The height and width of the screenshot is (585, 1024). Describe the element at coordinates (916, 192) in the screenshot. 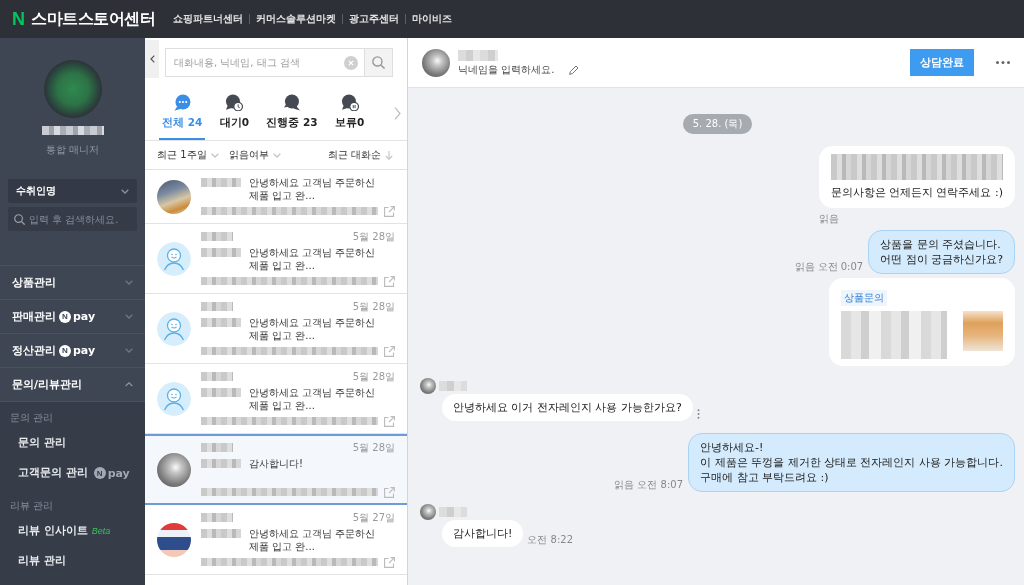

I see `message-text: 문의사항은 언제든지 연락주세요 :)` at that location.